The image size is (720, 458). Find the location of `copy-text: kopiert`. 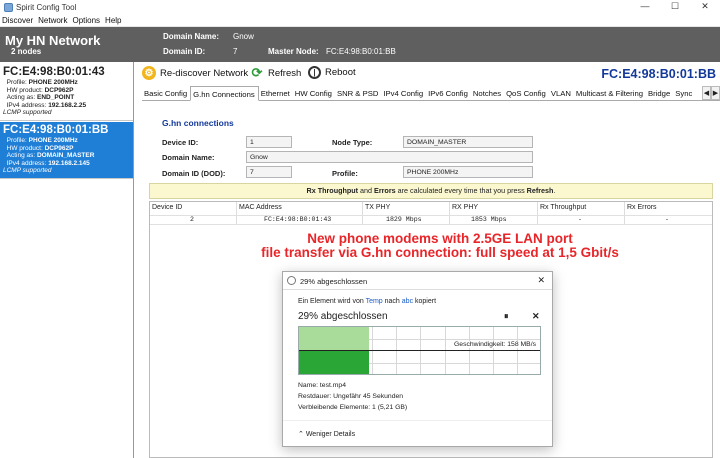

copy-text: kopiert is located at coordinates (425, 301).